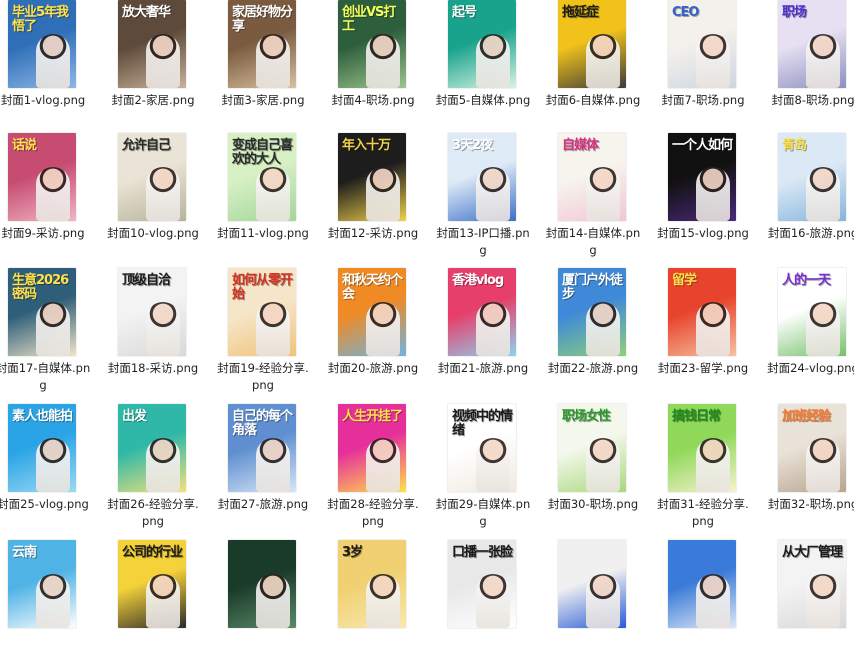  I want to click on file-item: 和秋天约个会 封面20-旅游.png, so click(384, 334).